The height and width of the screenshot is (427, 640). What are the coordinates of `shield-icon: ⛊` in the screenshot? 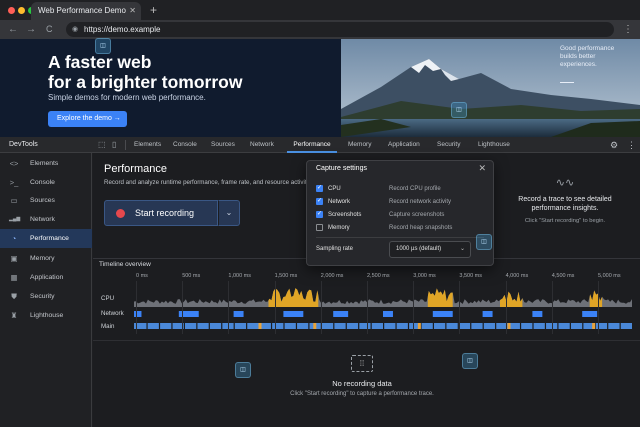 It's located at (14, 296).